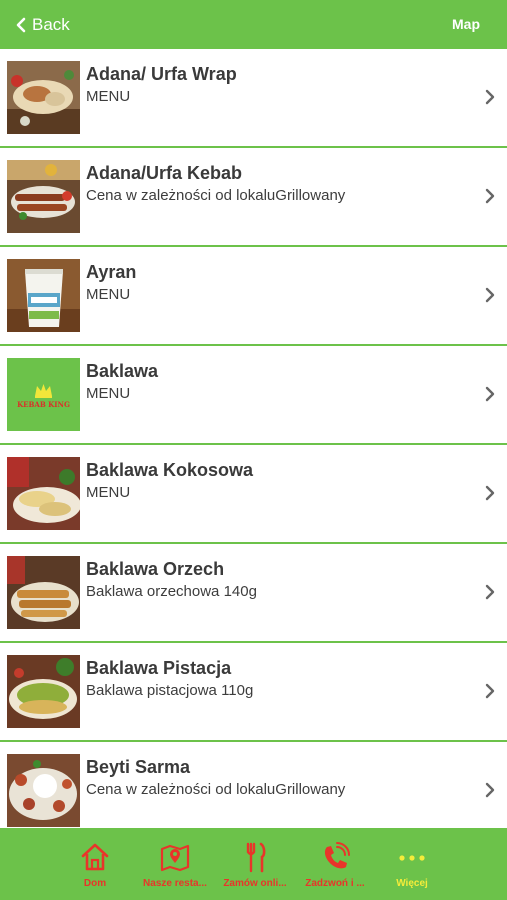  I want to click on tab-home: Dom, so click(95, 864).